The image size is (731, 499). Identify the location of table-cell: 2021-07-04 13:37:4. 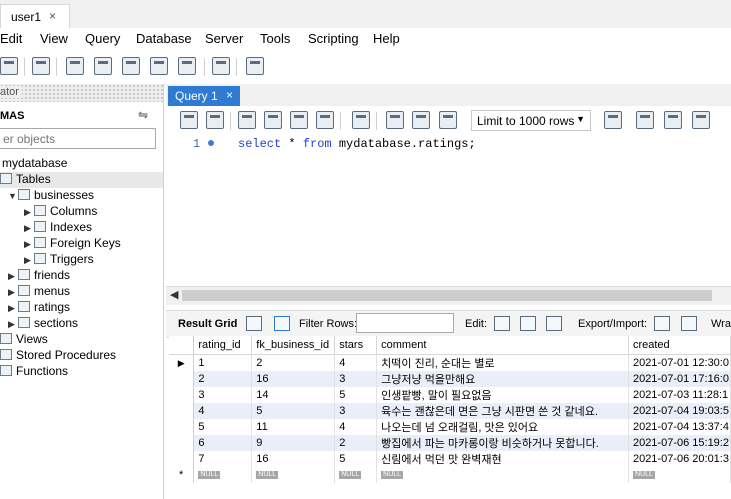
(679, 427).